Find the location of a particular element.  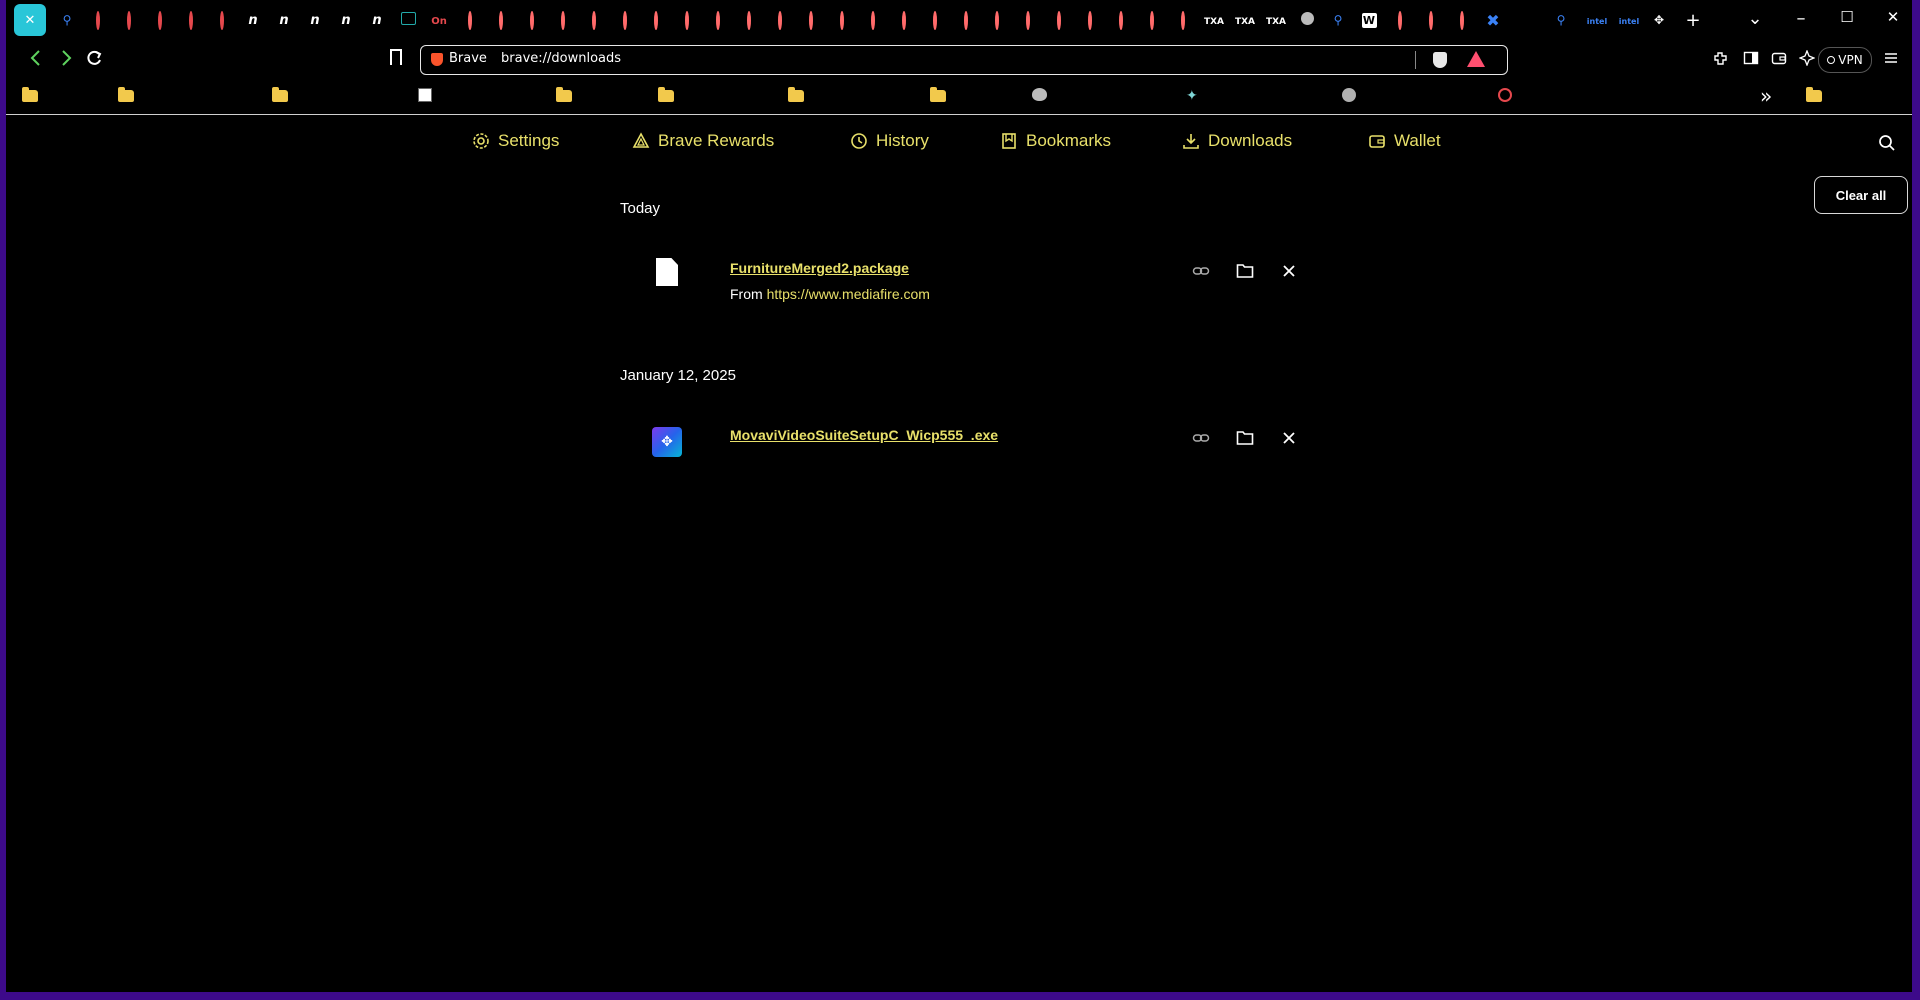

nav-downloads: Downloads is located at coordinates (1237, 141).